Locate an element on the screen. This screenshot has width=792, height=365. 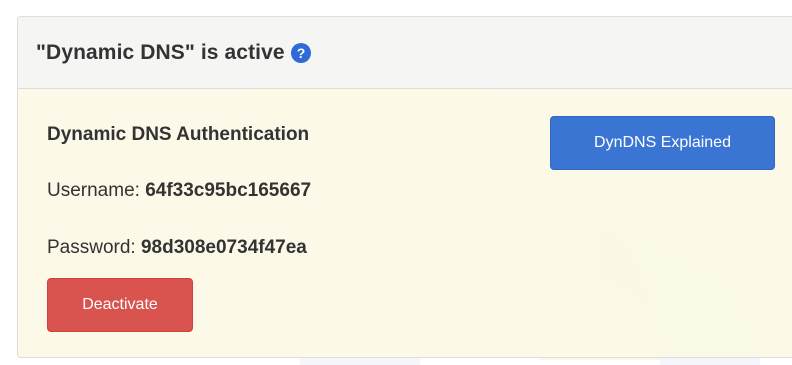
username-line: Username: 64f33c95bc165667 is located at coordinates (179, 191).